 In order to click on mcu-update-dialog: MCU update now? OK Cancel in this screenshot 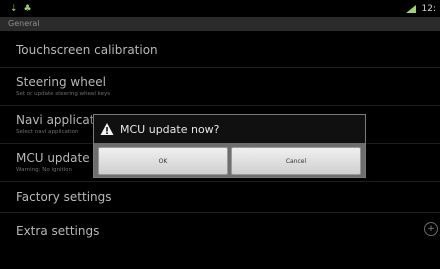, I will do `click(229, 146)`.